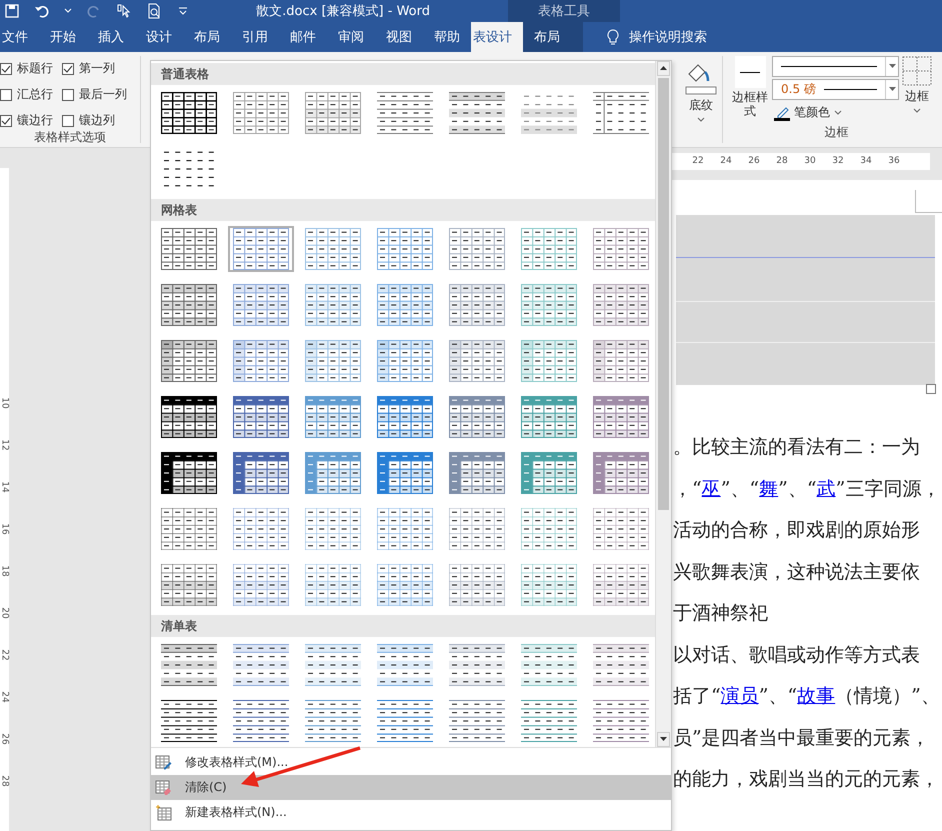  I want to click on border-styles-button: 边框样式, so click(750, 88).